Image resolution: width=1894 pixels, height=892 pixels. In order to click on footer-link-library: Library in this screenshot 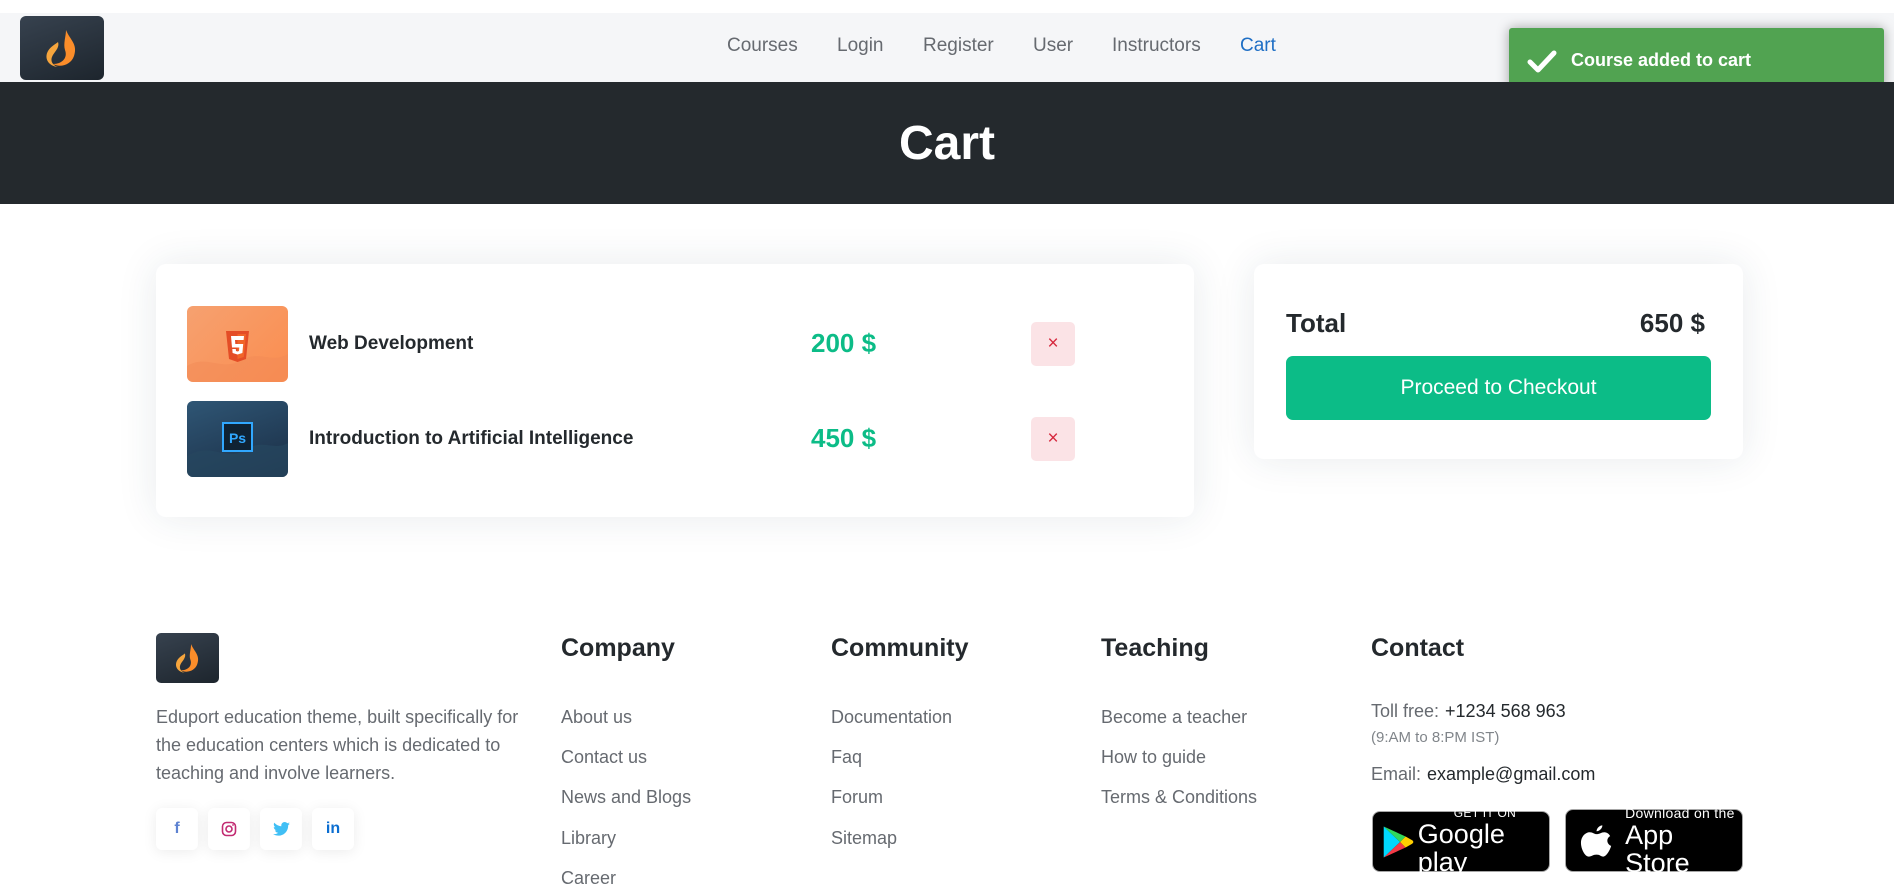, I will do `click(588, 838)`.